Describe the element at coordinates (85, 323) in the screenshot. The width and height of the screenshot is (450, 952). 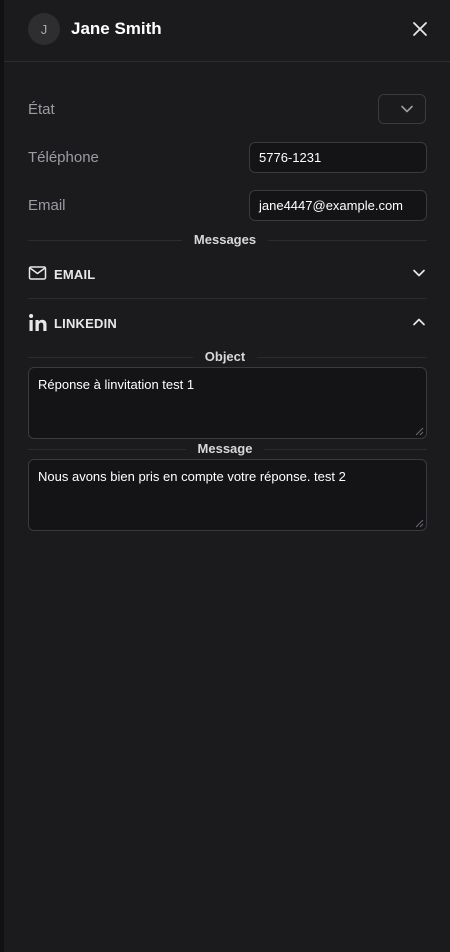
I see `linkedin-section-label: LINKEDIN` at that location.